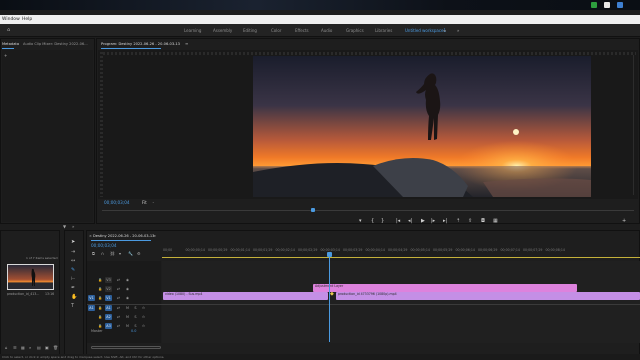  What do you see at coordinates (73, 279) in the screenshot?
I see `slip-tool-icon: ⊢` at bounding box center [73, 279].